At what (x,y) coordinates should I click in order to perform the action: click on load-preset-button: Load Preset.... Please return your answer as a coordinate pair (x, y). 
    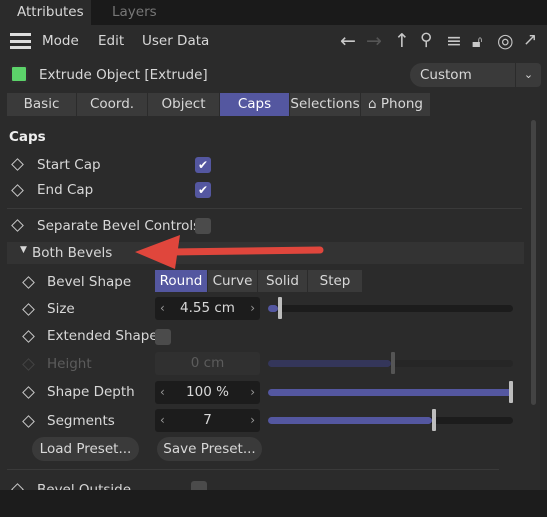
    Looking at the image, I should click on (85, 449).